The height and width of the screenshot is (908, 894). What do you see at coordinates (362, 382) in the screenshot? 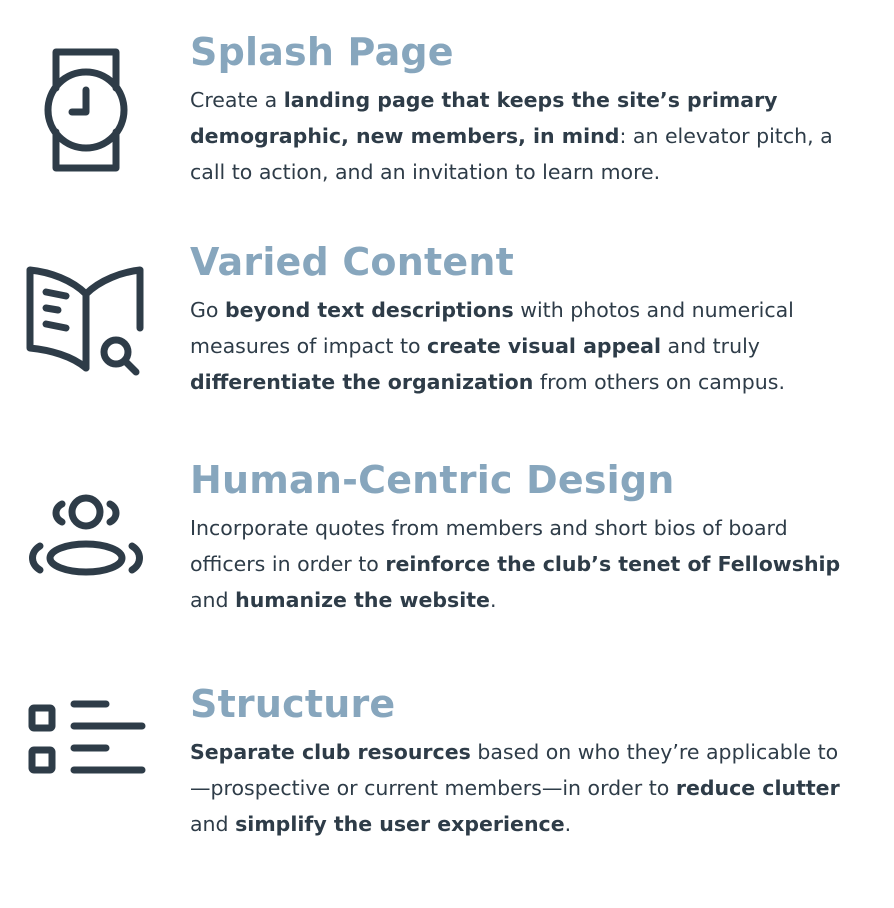
I see `emphasis-text: differentiate the organization` at bounding box center [362, 382].